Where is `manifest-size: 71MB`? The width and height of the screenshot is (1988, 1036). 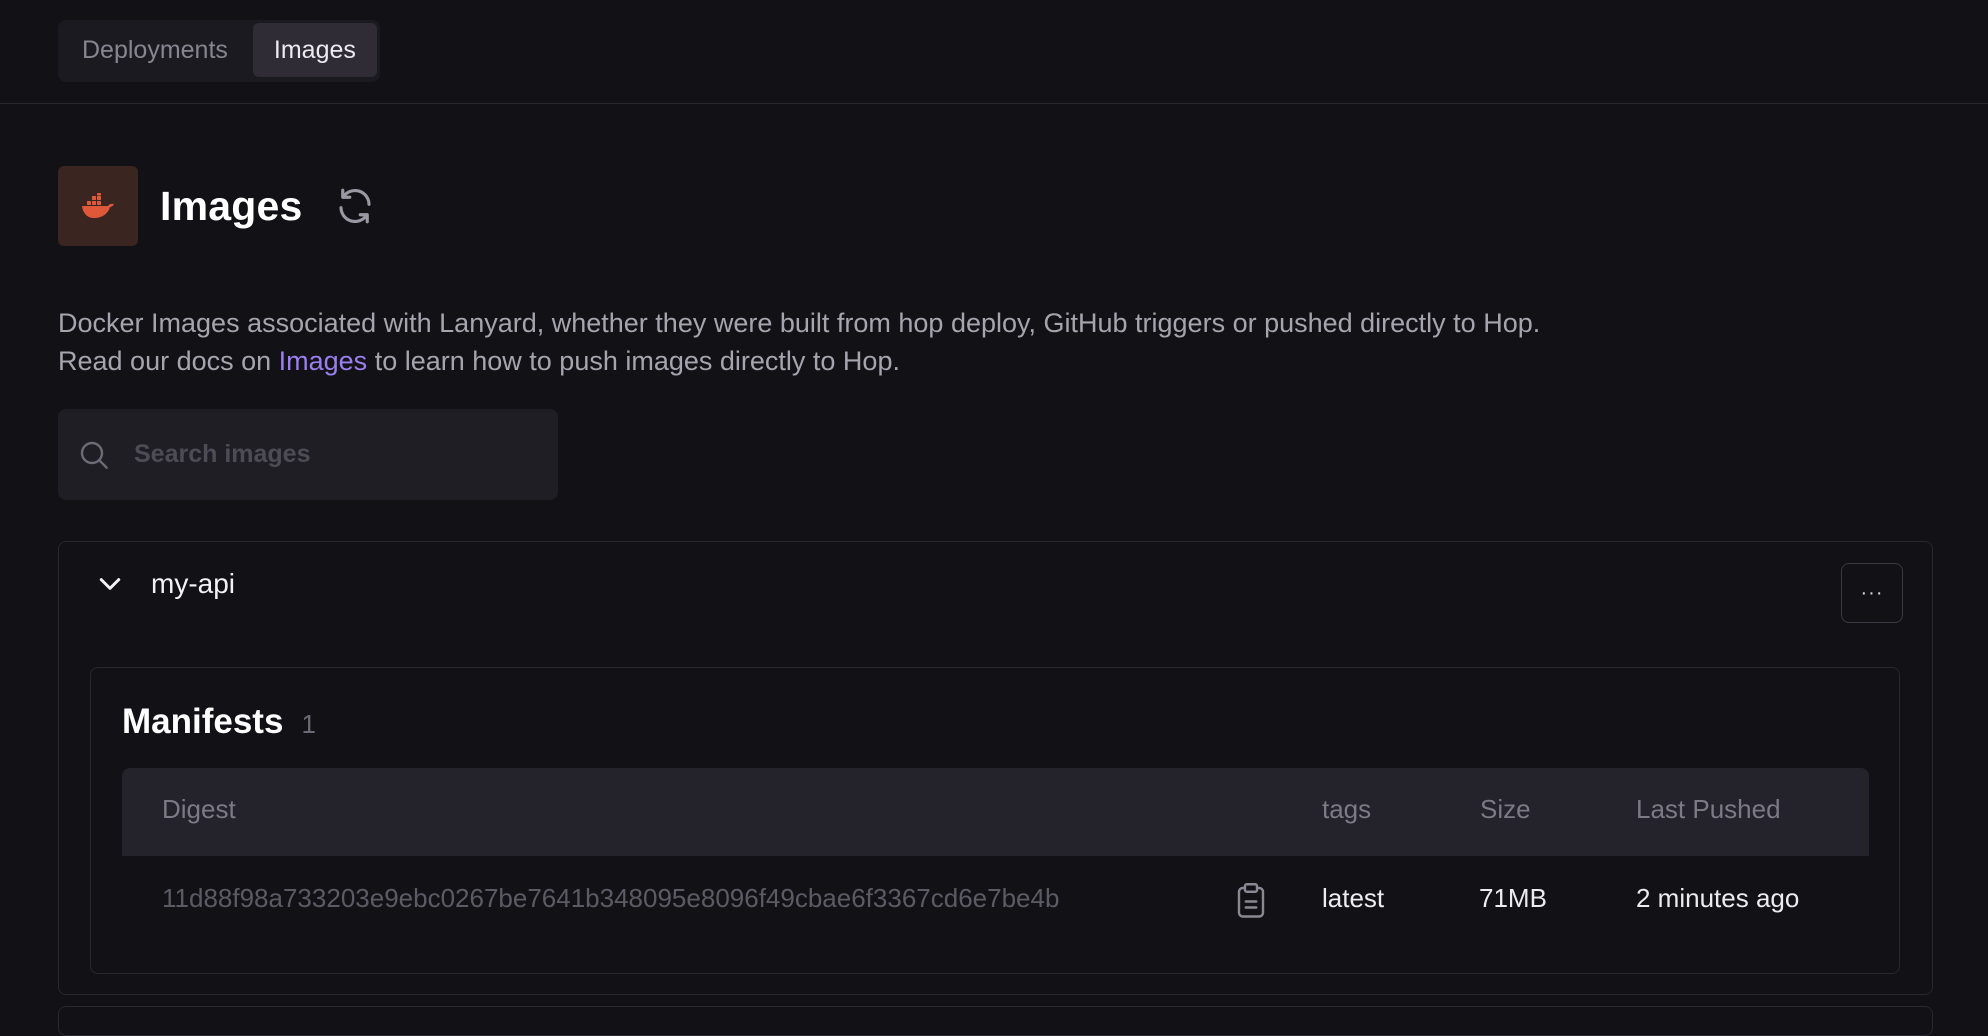
manifest-size: 71MB is located at coordinates (1513, 898).